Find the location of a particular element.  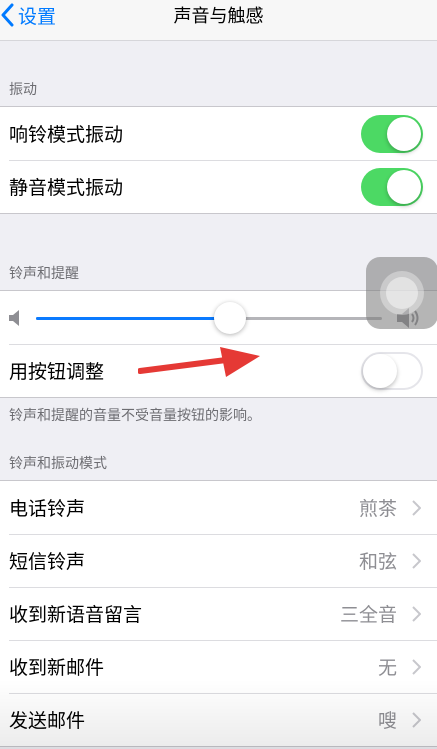

volume-slider-thumb is located at coordinates (229, 318).